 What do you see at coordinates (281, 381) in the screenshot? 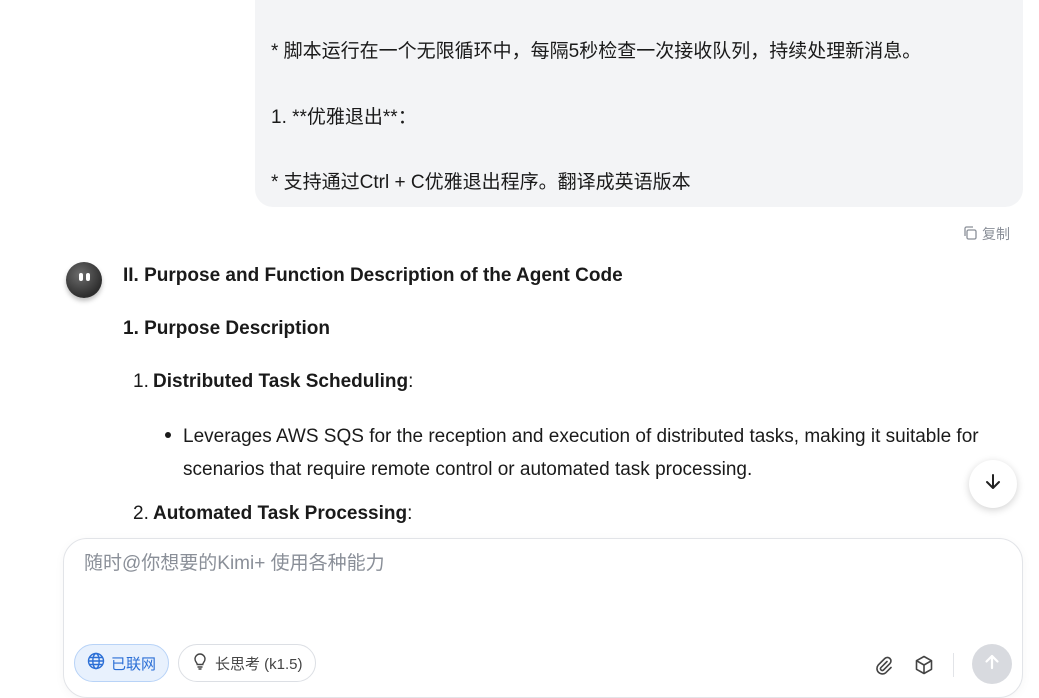
I see `list-item-heading: Distributed Task Scheduling` at bounding box center [281, 381].